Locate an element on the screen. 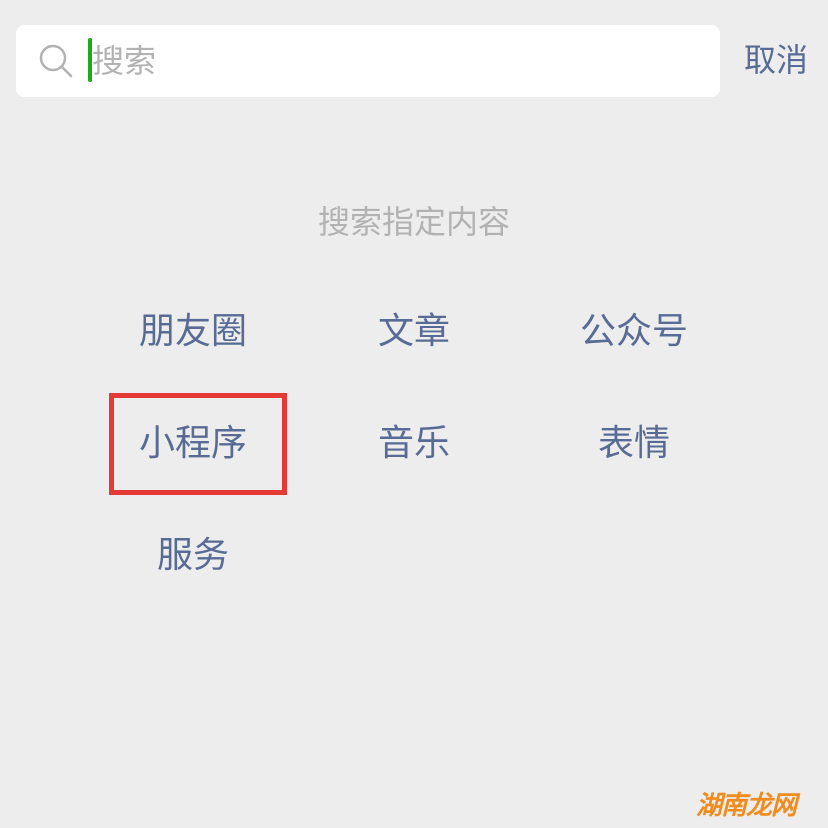 The height and width of the screenshot is (828, 828). category-articles: 文章 is located at coordinates (414, 332).